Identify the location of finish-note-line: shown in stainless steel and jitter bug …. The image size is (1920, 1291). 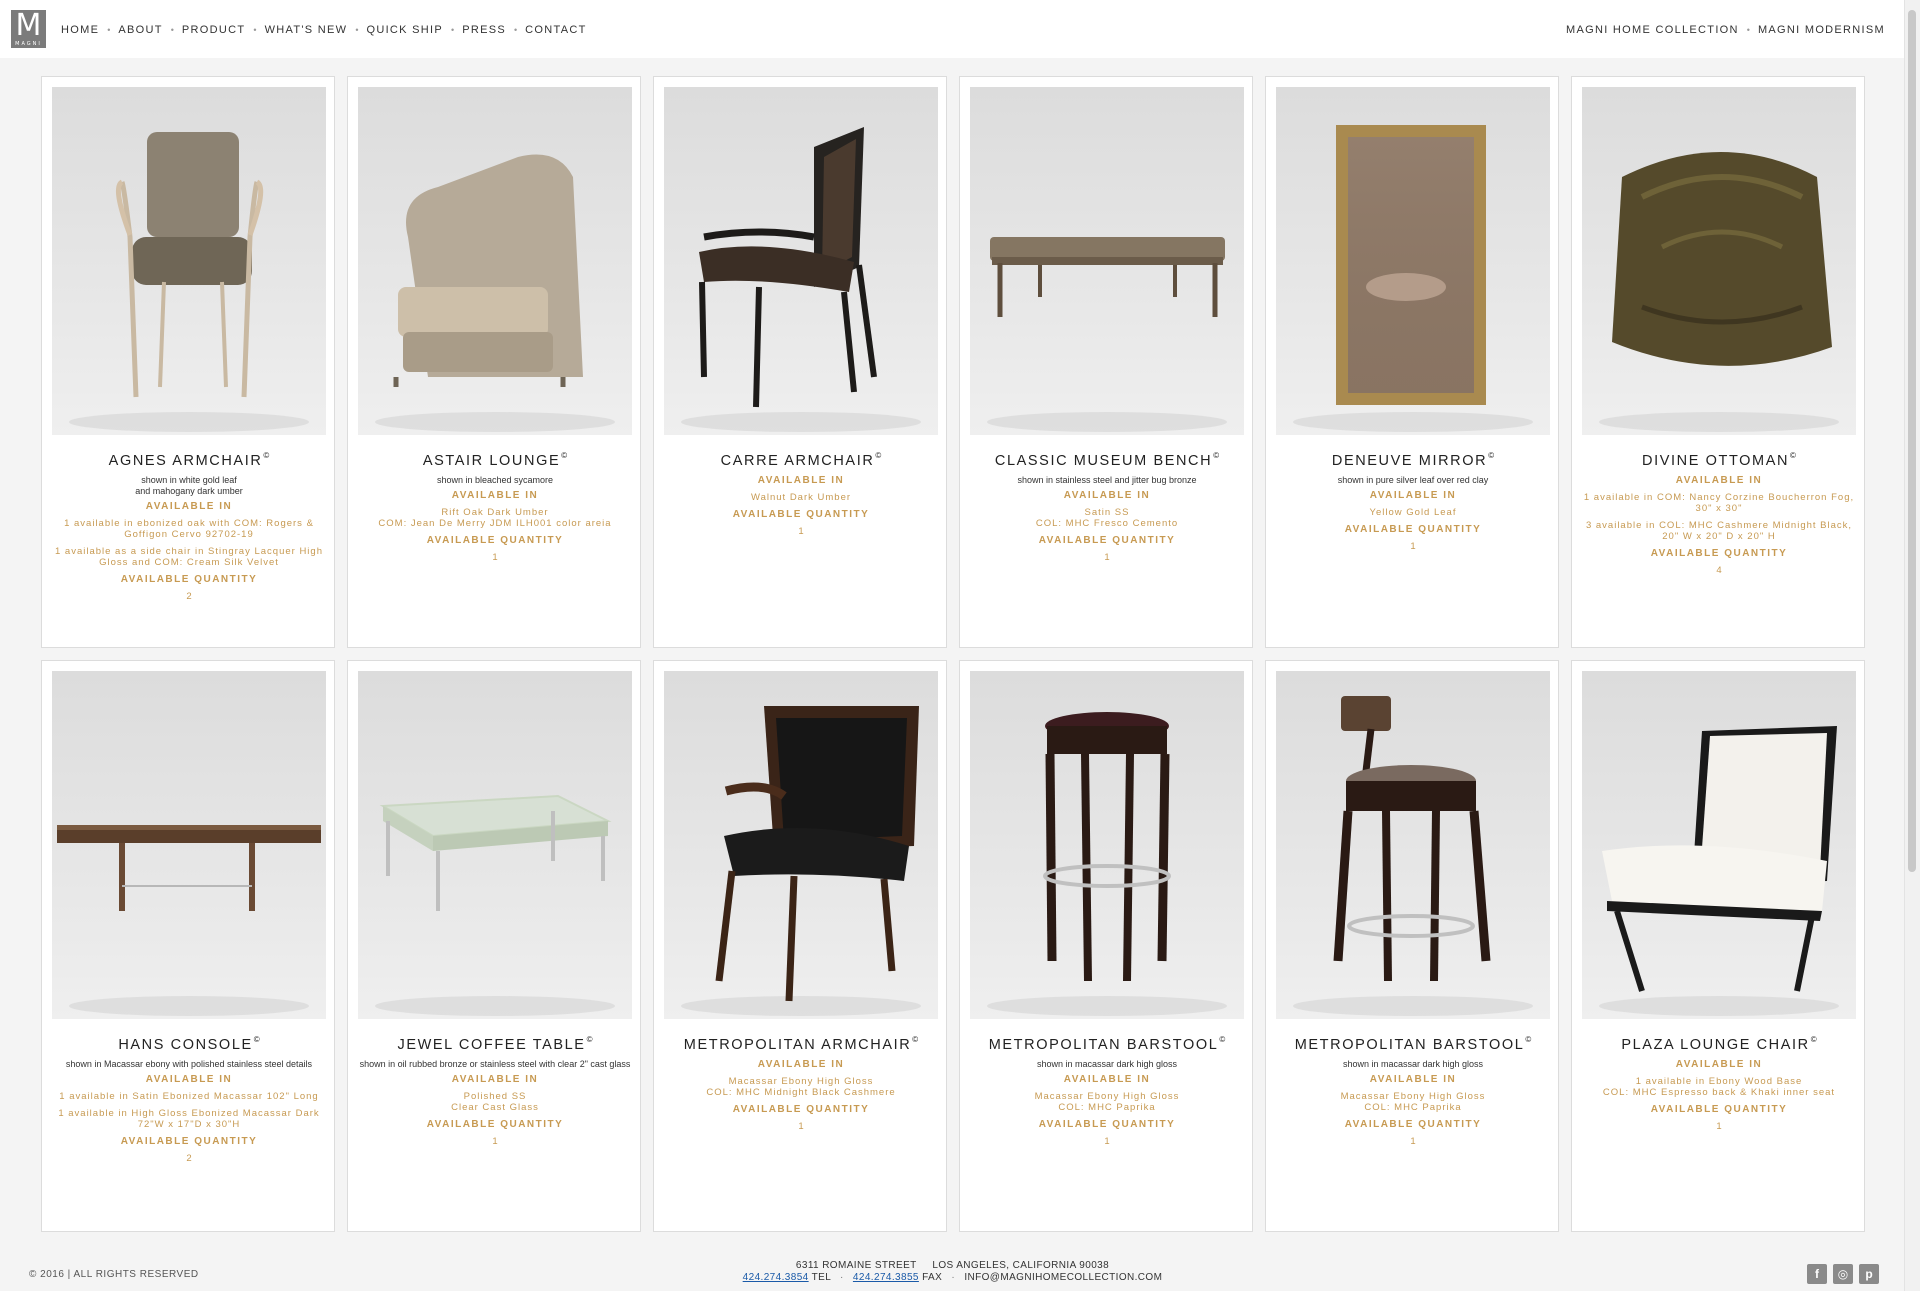
(1107, 480).